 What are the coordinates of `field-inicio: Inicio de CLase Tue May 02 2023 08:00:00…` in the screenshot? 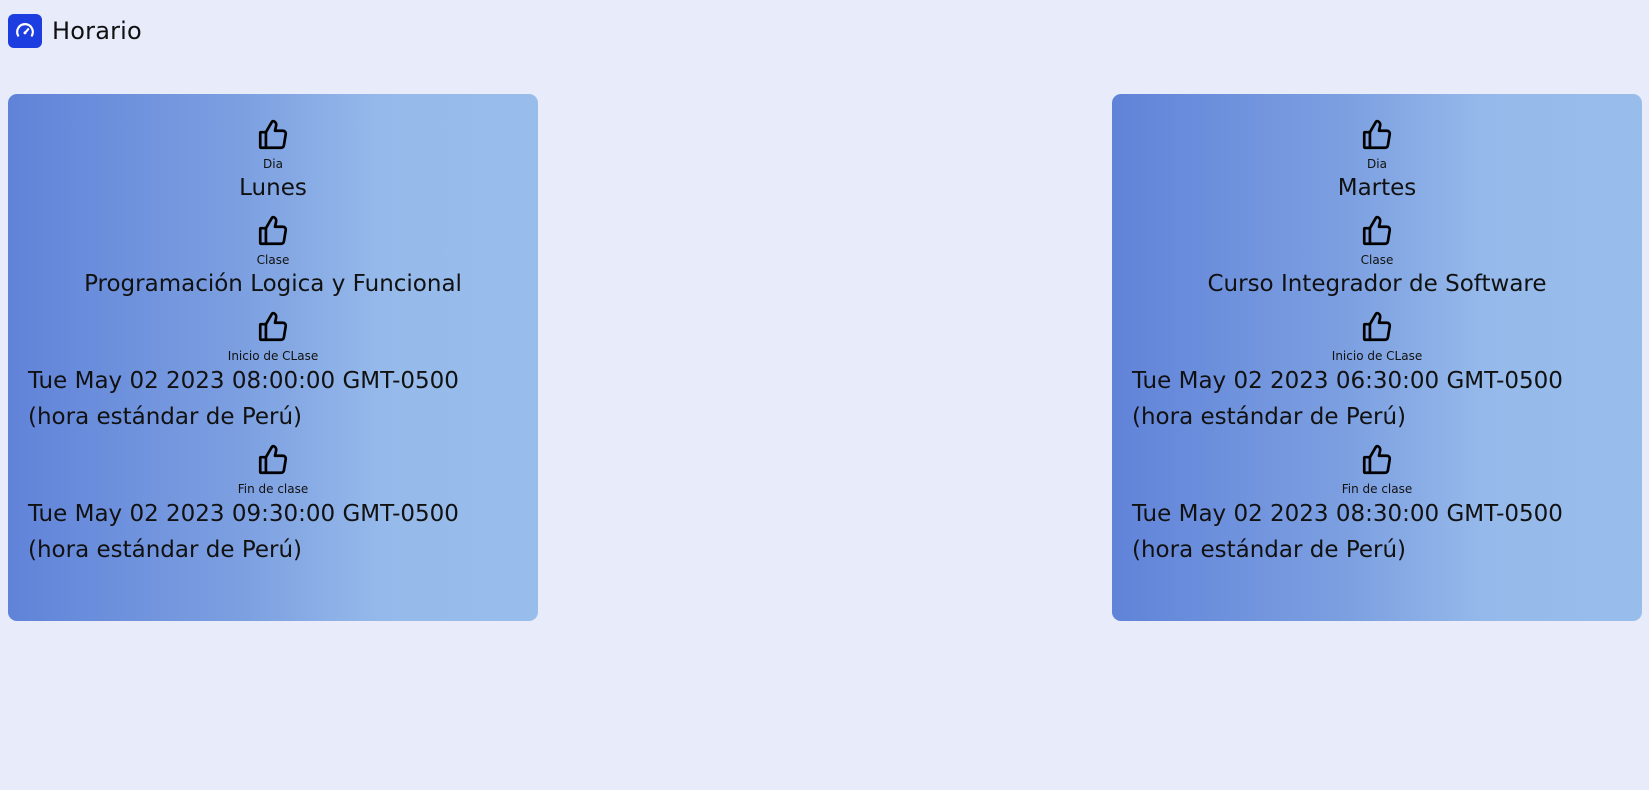 It's located at (273, 372).